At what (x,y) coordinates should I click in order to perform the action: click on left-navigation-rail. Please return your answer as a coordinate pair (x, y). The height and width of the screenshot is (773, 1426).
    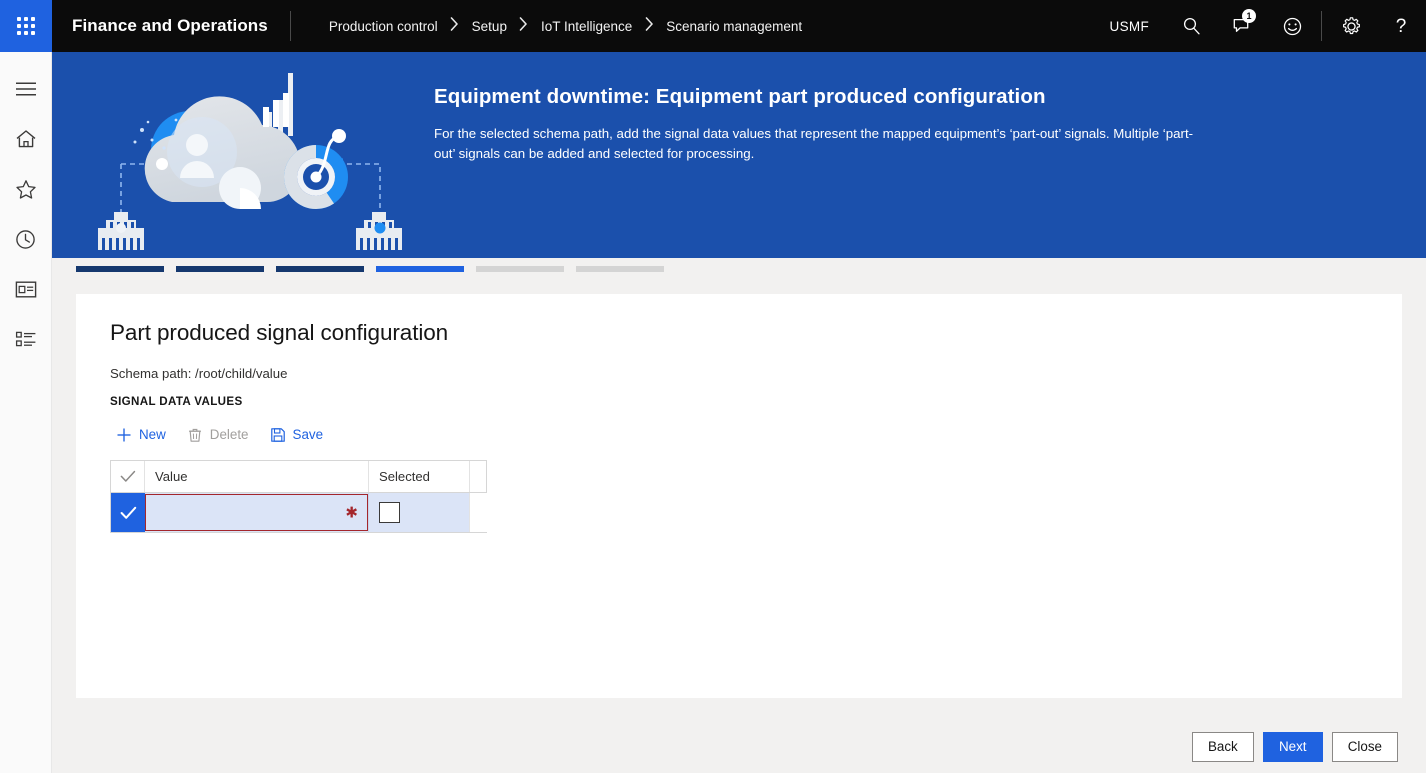
    Looking at the image, I should click on (26, 412).